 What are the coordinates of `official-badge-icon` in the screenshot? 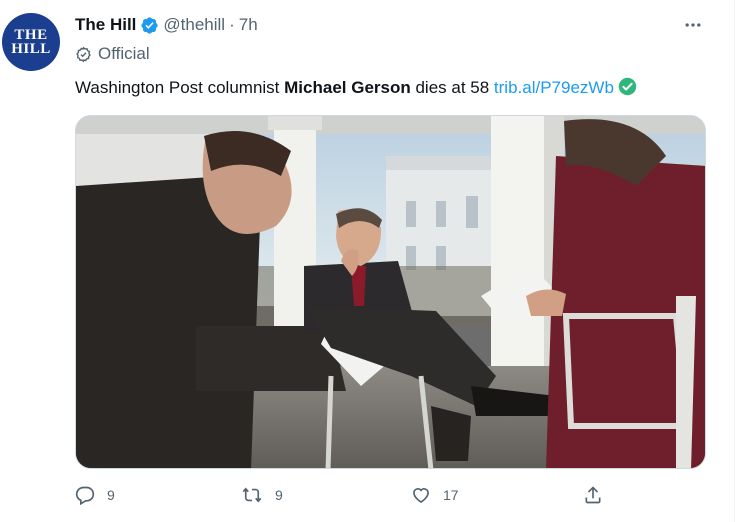 It's located at (83, 54).